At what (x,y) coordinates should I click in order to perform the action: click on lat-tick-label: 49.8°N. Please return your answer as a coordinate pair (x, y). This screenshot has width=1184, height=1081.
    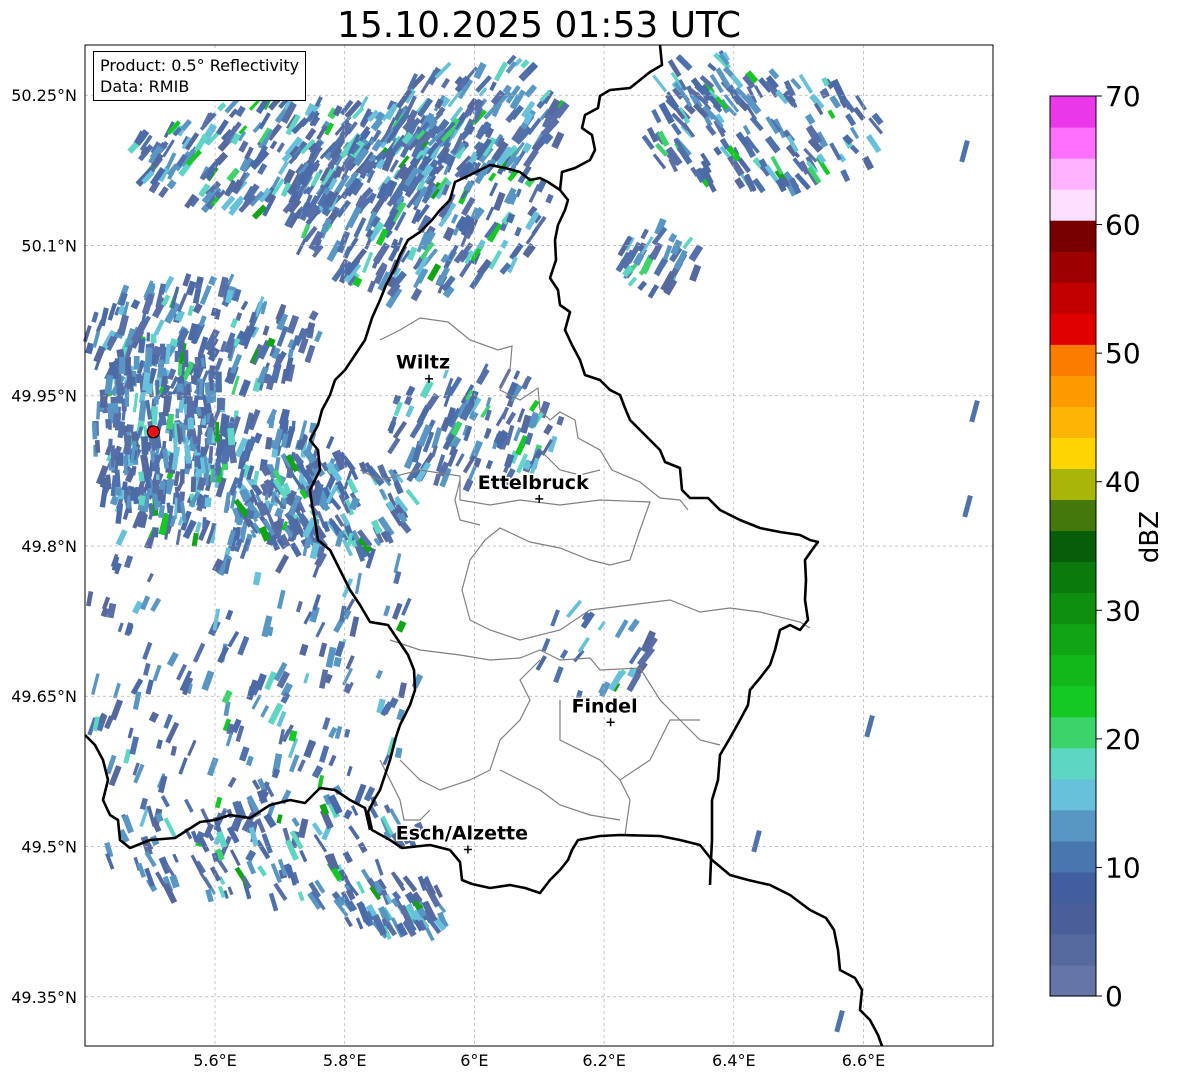
    Looking at the image, I should click on (49, 546).